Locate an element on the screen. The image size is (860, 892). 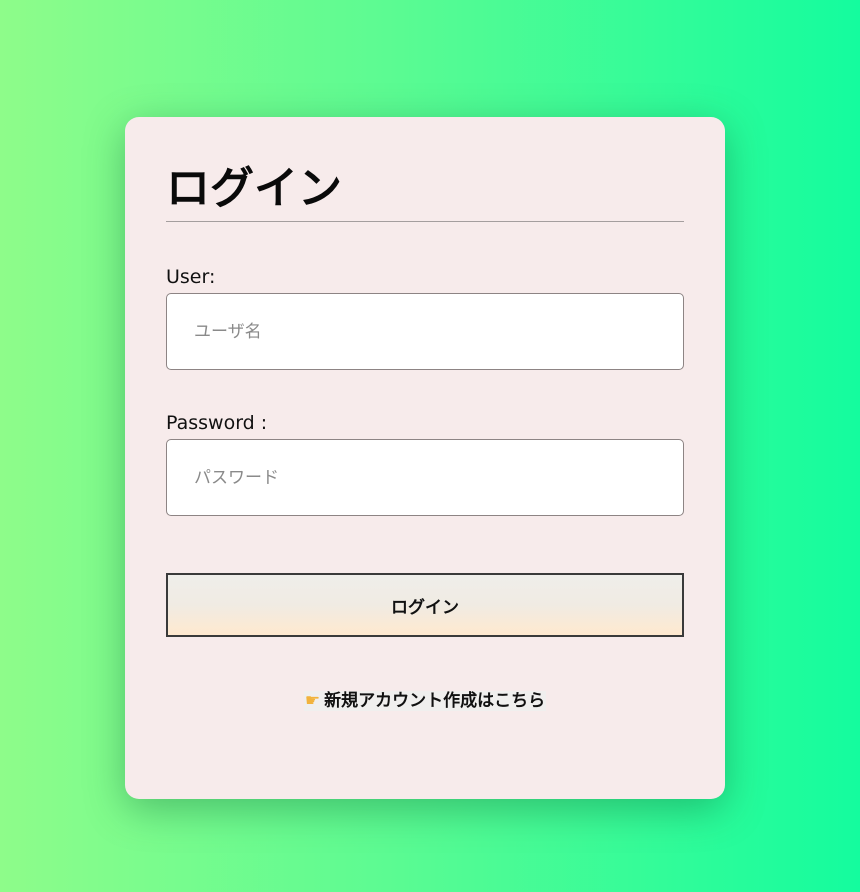
page-title: ログイン is located at coordinates (254, 188).